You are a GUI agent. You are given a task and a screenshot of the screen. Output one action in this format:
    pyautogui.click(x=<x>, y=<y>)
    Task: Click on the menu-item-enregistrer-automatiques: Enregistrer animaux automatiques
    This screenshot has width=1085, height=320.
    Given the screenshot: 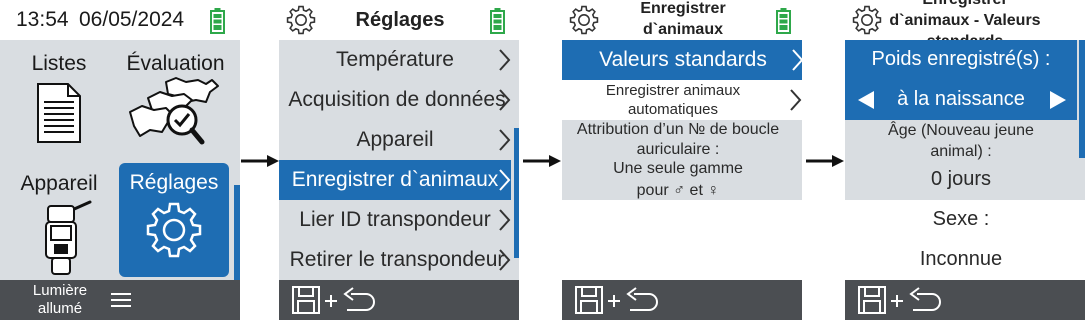 What is the action you would take?
    pyautogui.click(x=682, y=100)
    